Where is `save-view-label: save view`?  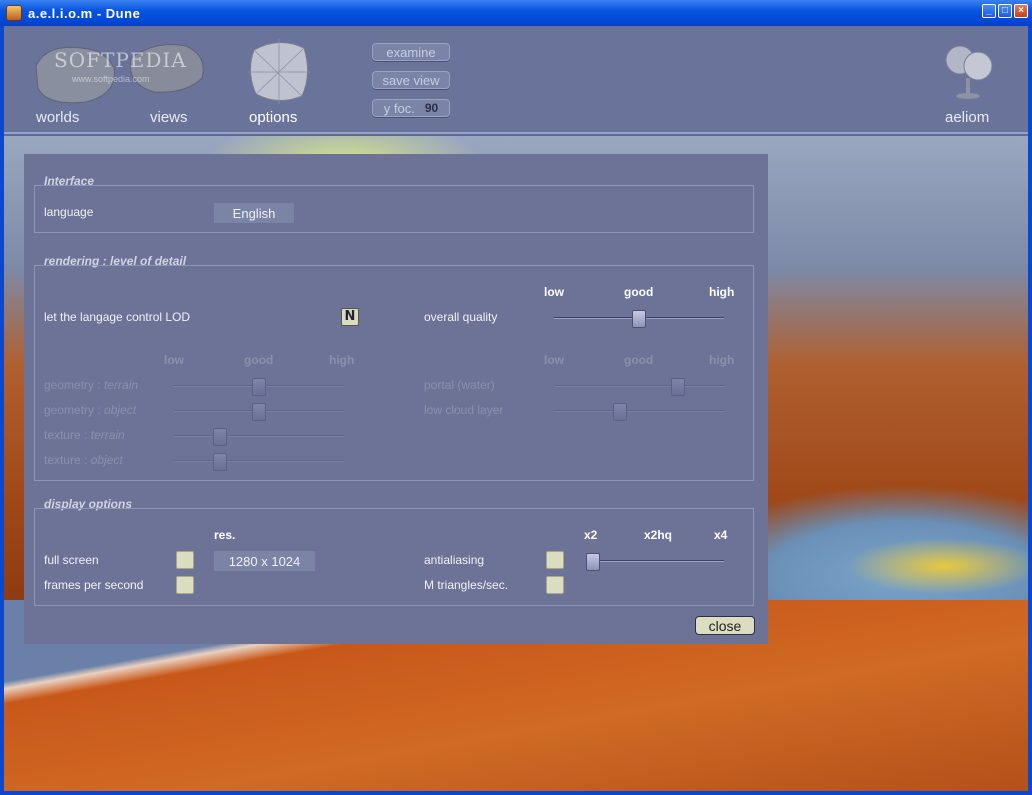
save-view-label: save view is located at coordinates (411, 80).